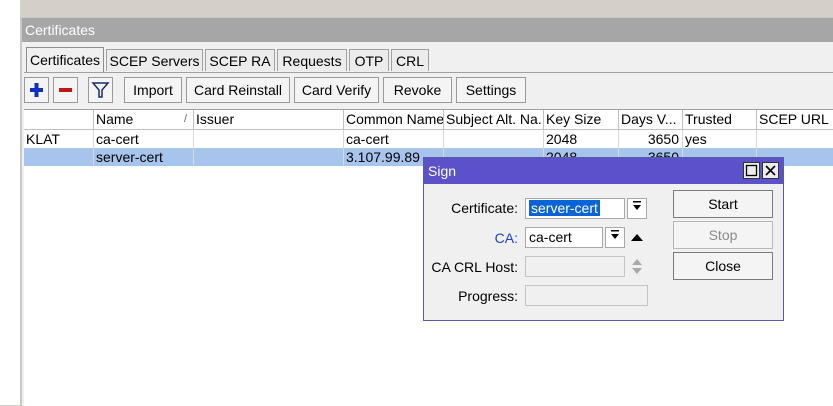 The width and height of the screenshot is (833, 406). I want to click on maximize-button, so click(751, 170).